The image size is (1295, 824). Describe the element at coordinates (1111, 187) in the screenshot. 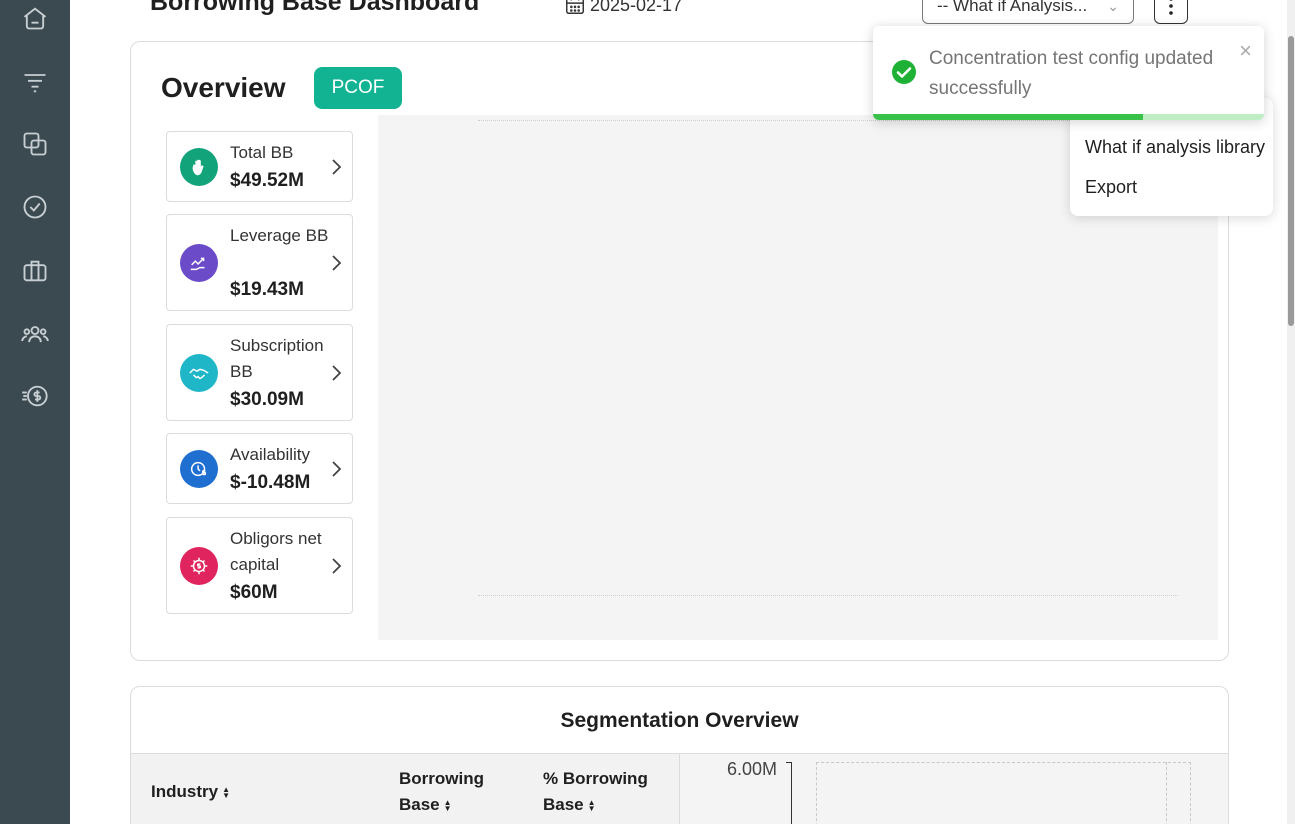

I see `menu-item-export: Export` at that location.